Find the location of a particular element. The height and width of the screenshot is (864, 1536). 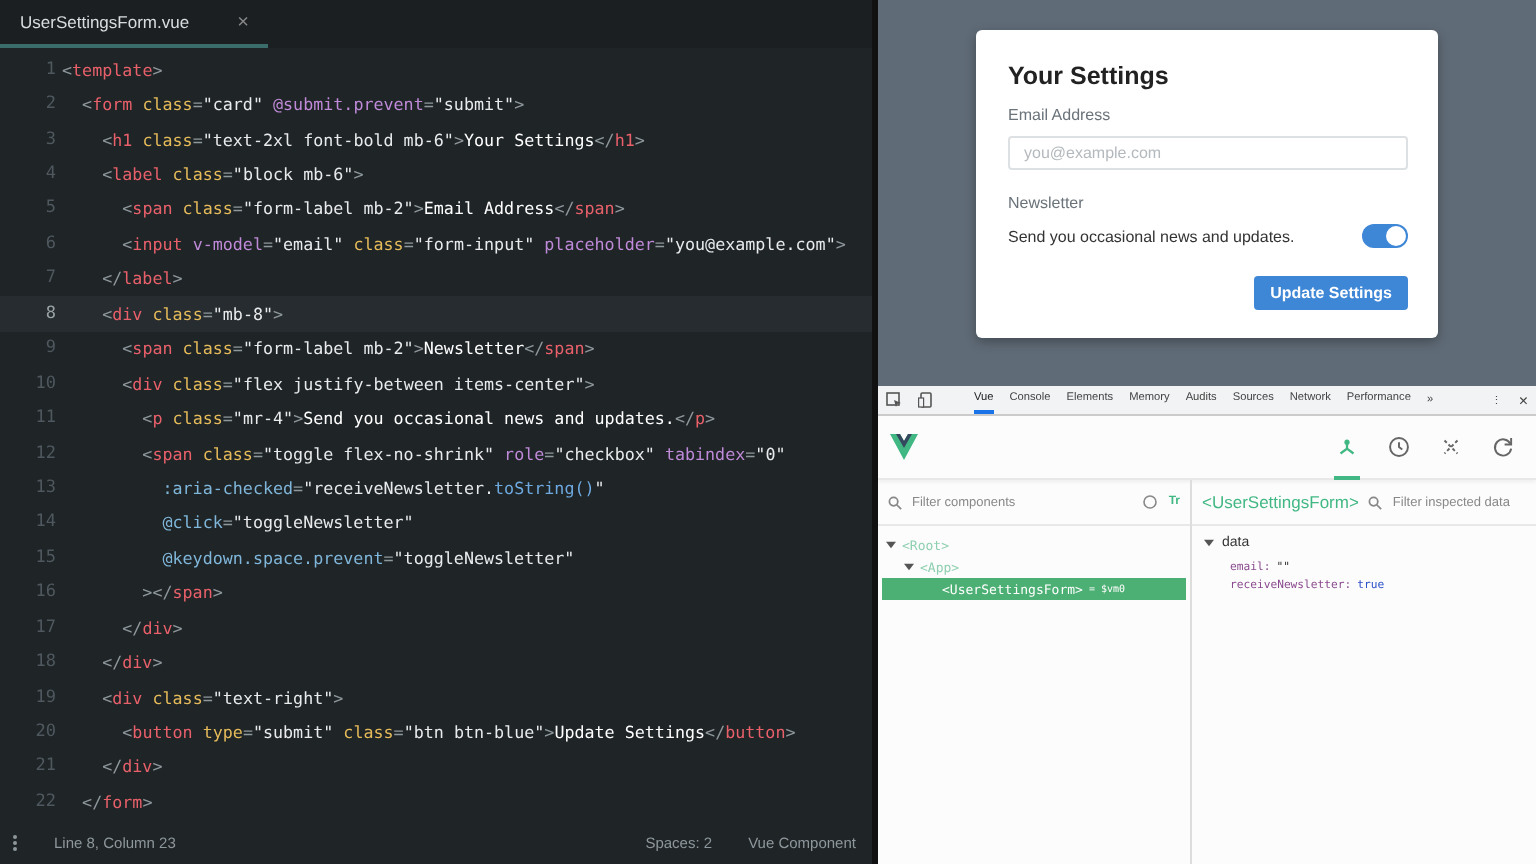

history-icon is located at coordinates (1399, 447).